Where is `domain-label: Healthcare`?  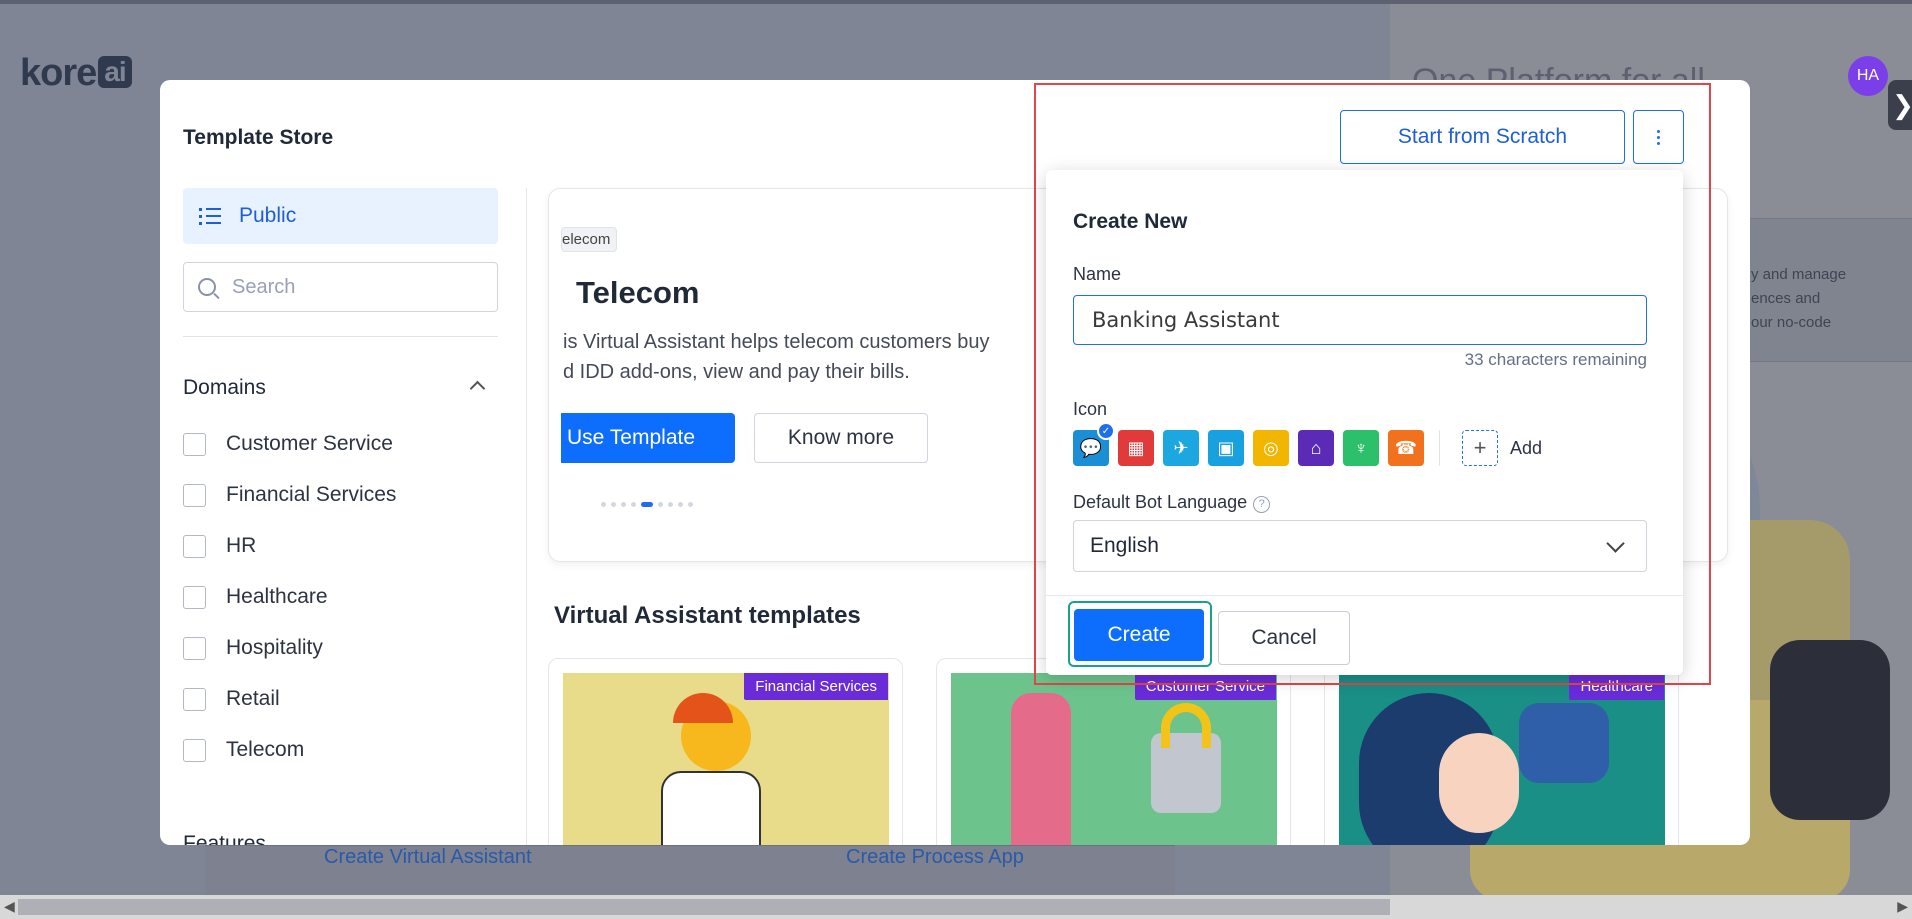
domain-label: Healthcare is located at coordinates (277, 596).